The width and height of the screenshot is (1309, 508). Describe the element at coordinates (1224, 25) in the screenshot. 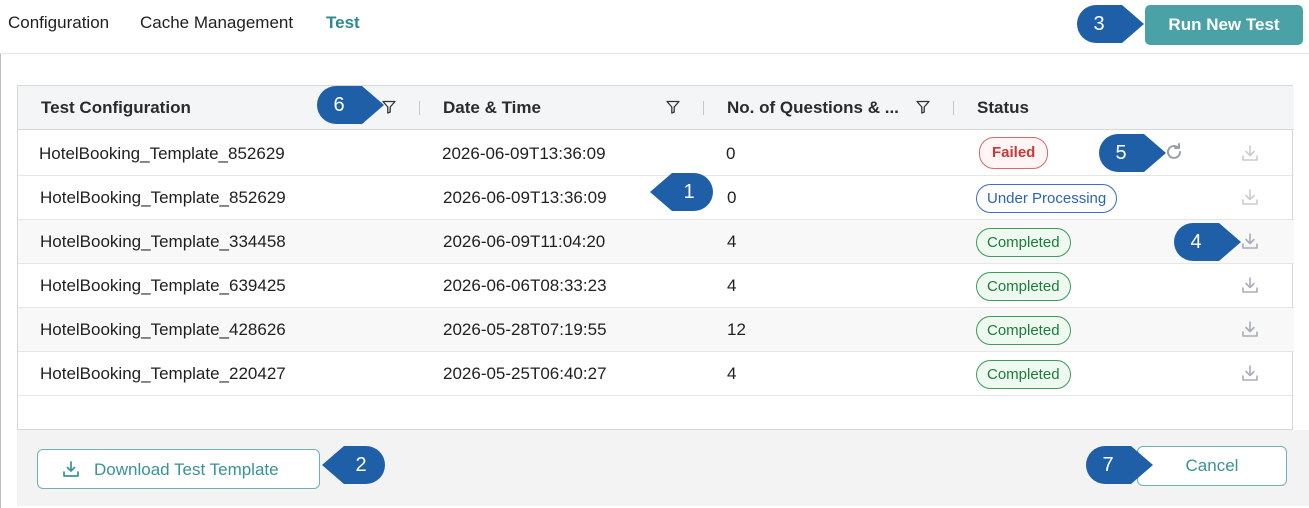

I see `run-new-test-button: Run New Test` at that location.